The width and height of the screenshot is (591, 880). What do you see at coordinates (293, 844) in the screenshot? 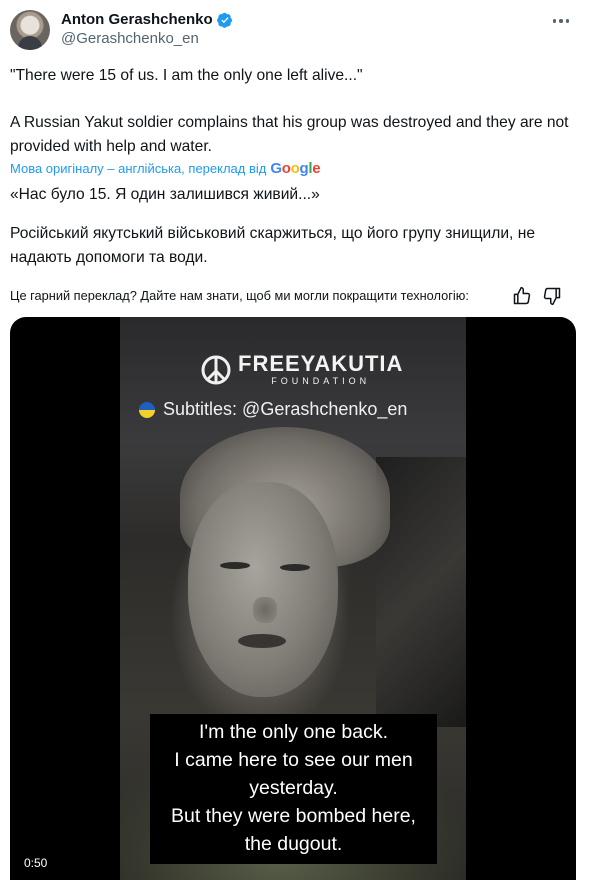
I see `caption-line: the dugout.` at bounding box center [293, 844].